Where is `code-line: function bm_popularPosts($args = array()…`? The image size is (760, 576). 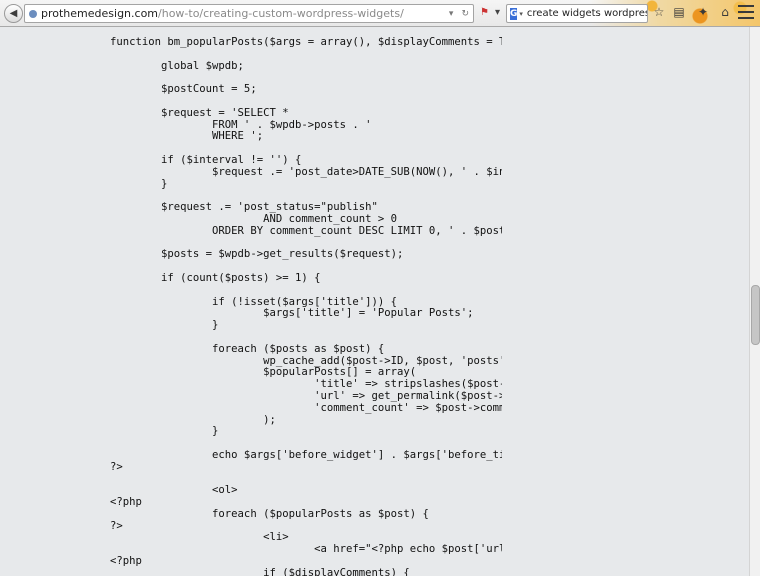 code-line: function bm_popularPosts($args = array()… is located at coordinates (306, 42).